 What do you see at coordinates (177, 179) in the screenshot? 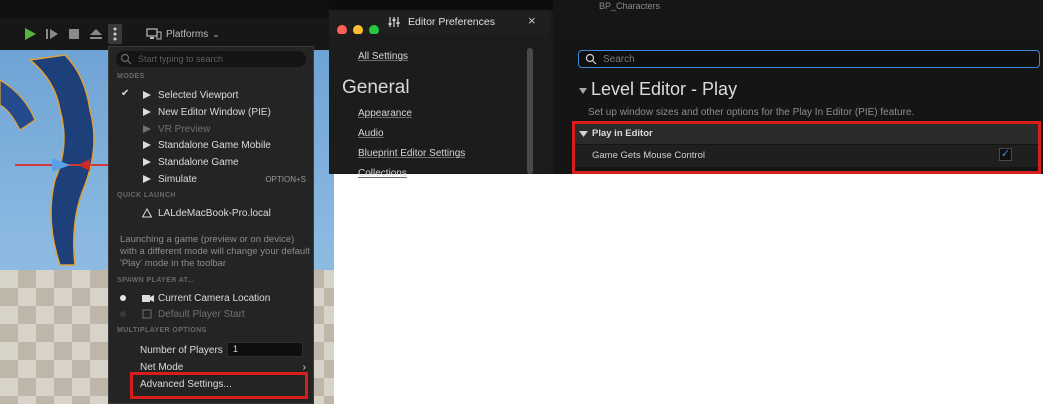
I see `mode-label: Simulate` at bounding box center [177, 179].